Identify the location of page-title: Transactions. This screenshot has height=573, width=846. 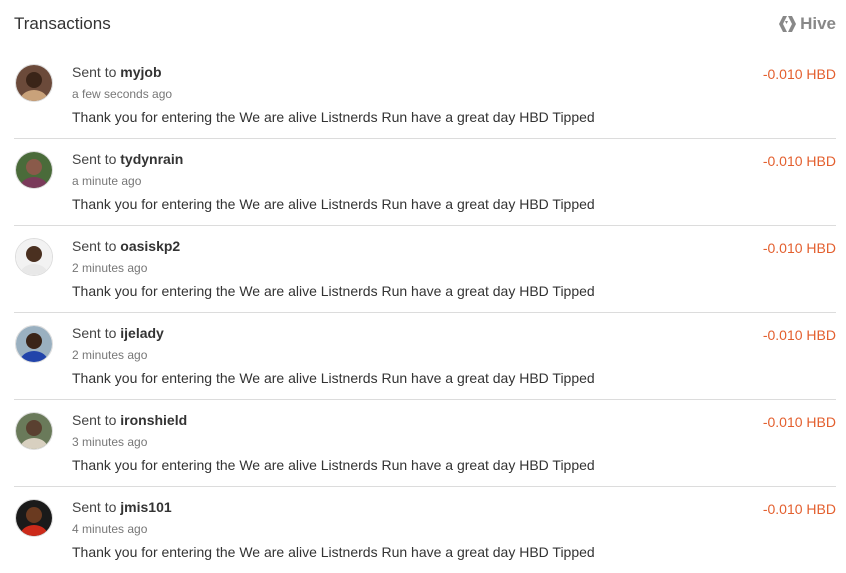
(62, 23).